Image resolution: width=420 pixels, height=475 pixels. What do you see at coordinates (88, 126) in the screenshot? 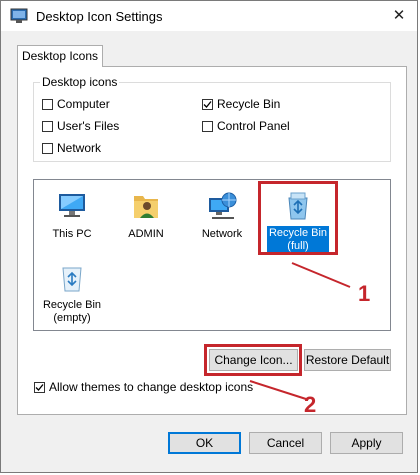
I see `checkbox-label: User's Files` at bounding box center [88, 126].